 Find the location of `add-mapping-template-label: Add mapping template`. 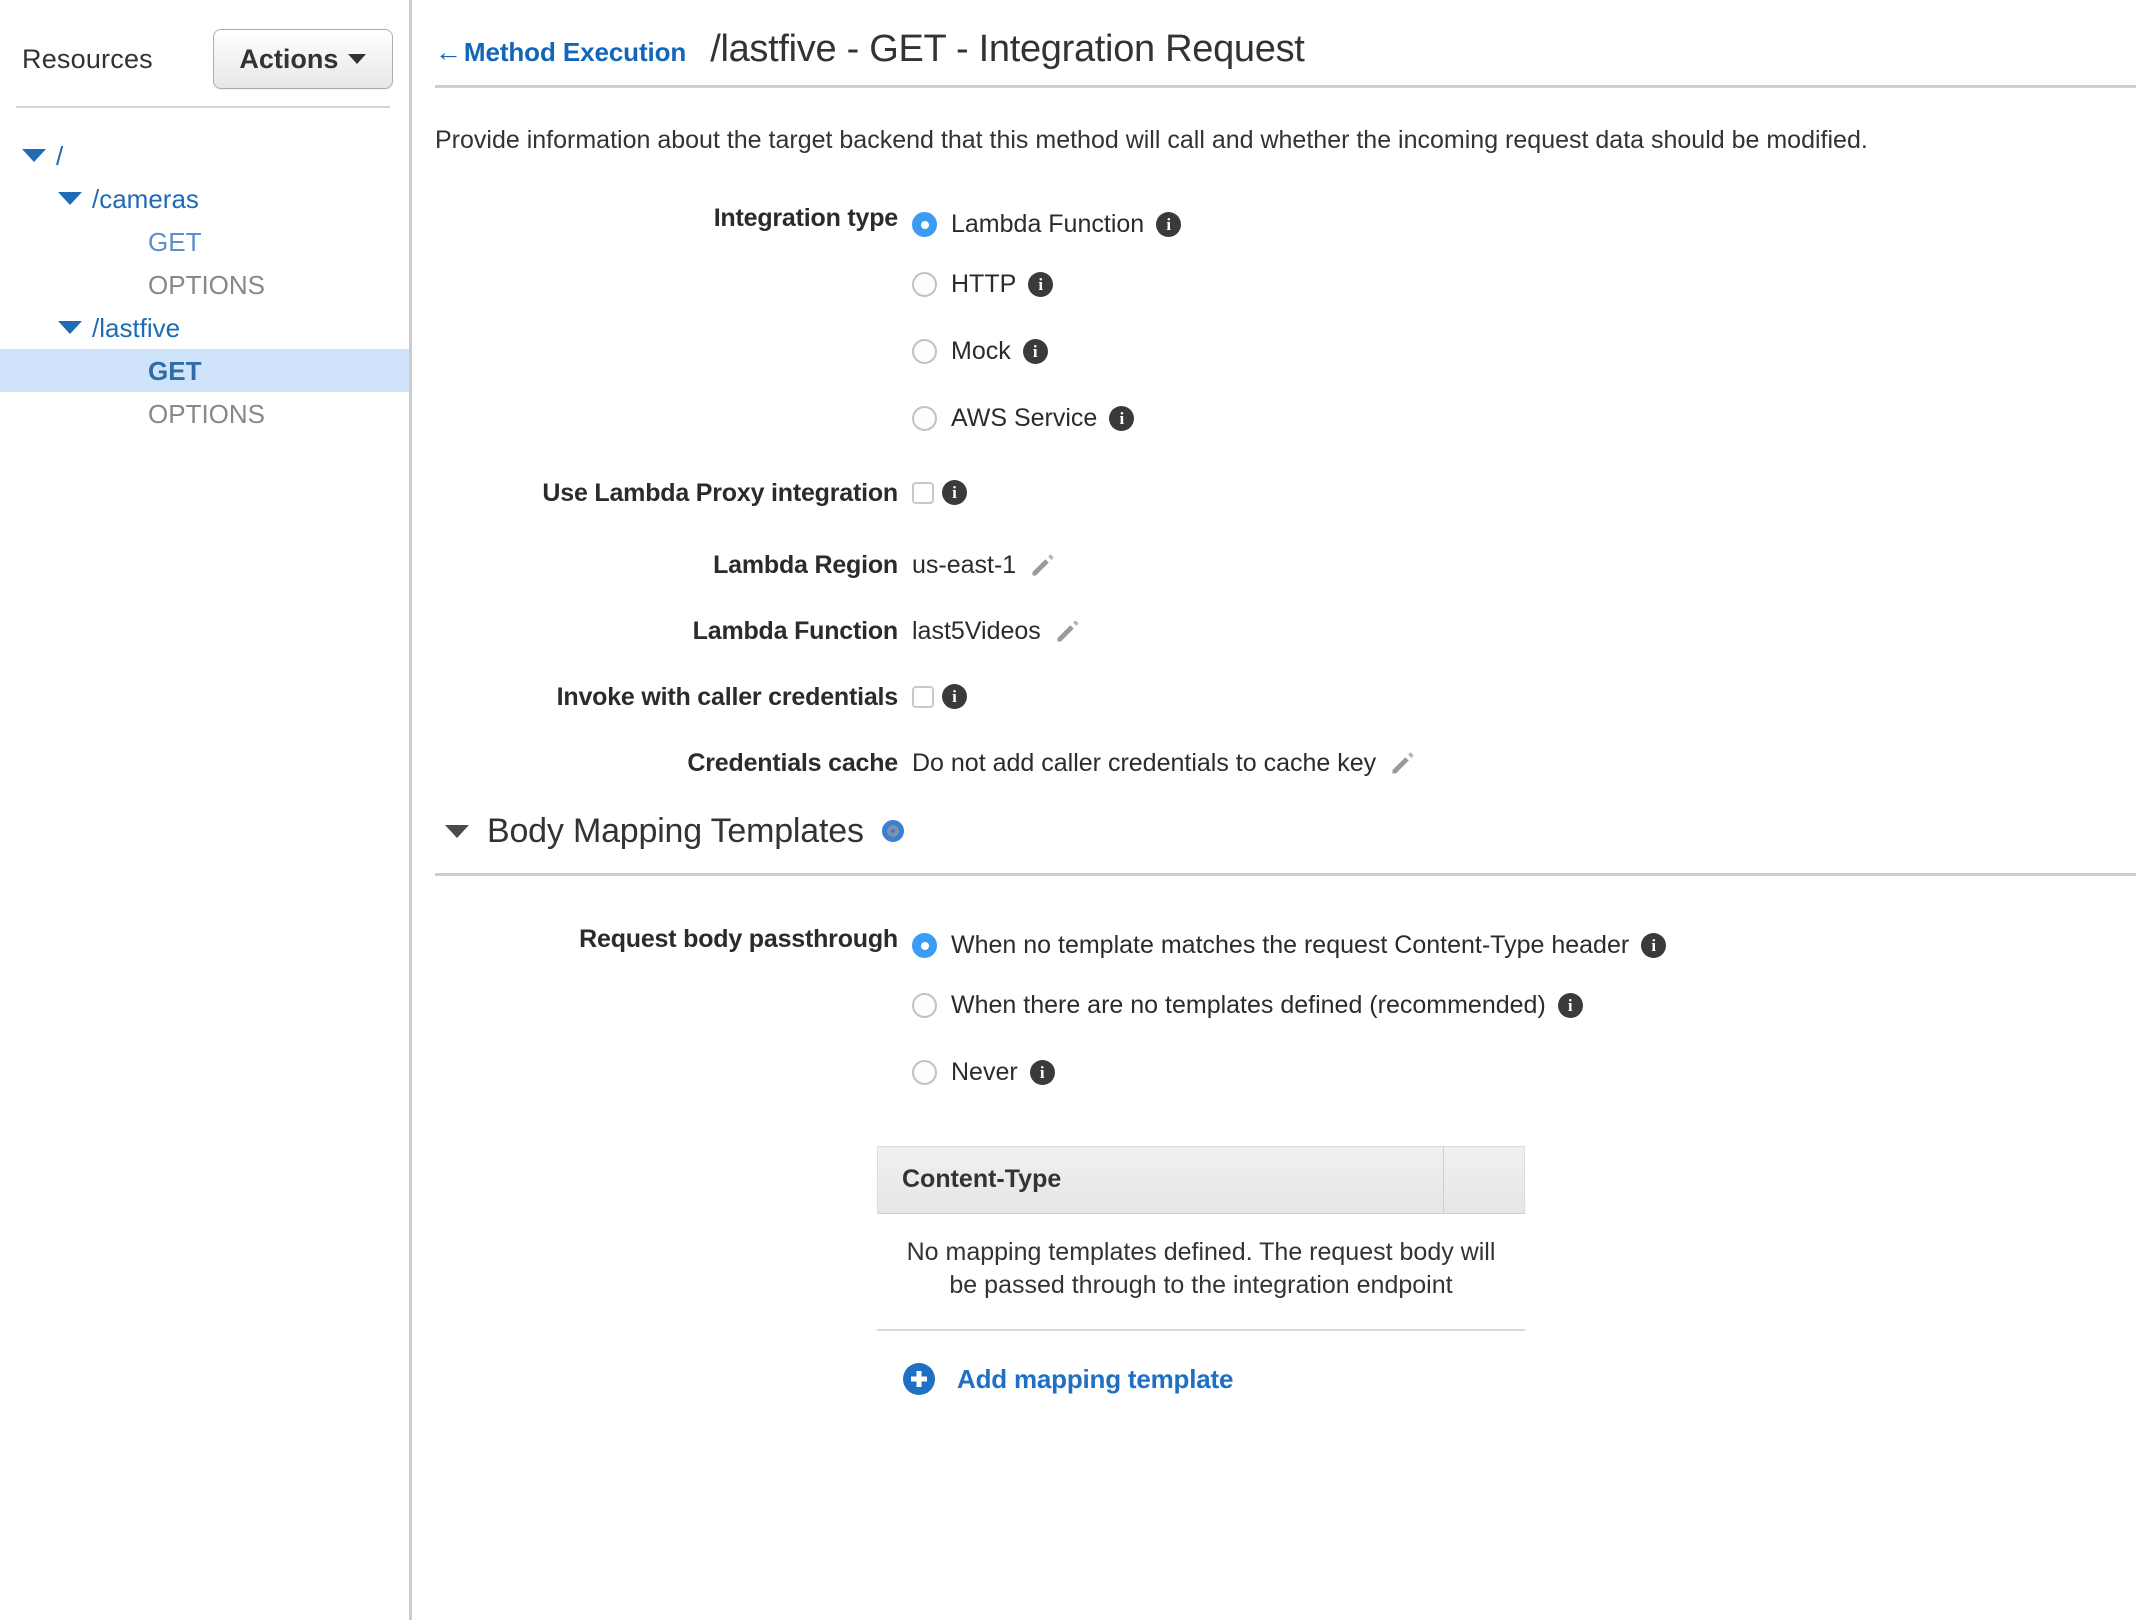

add-mapping-template-label: Add mapping template is located at coordinates (1095, 1378).